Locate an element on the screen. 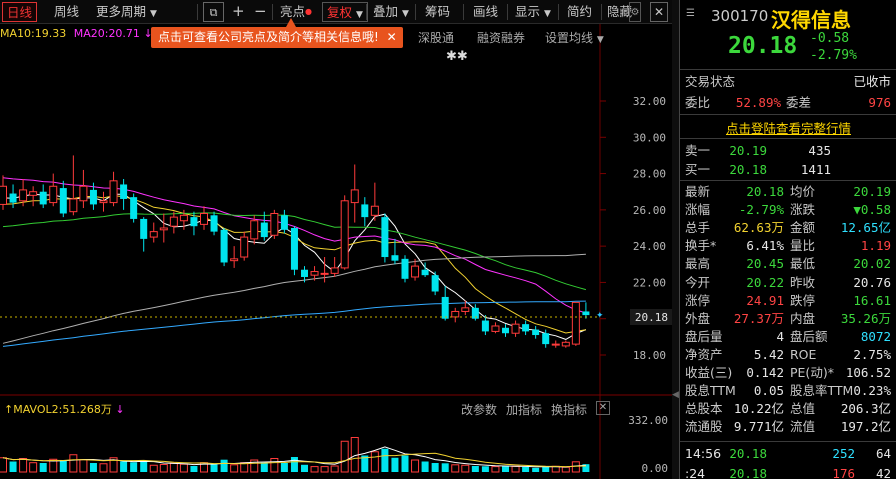  adjust-rights-label: 复权 is located at coordinates (340, 12).